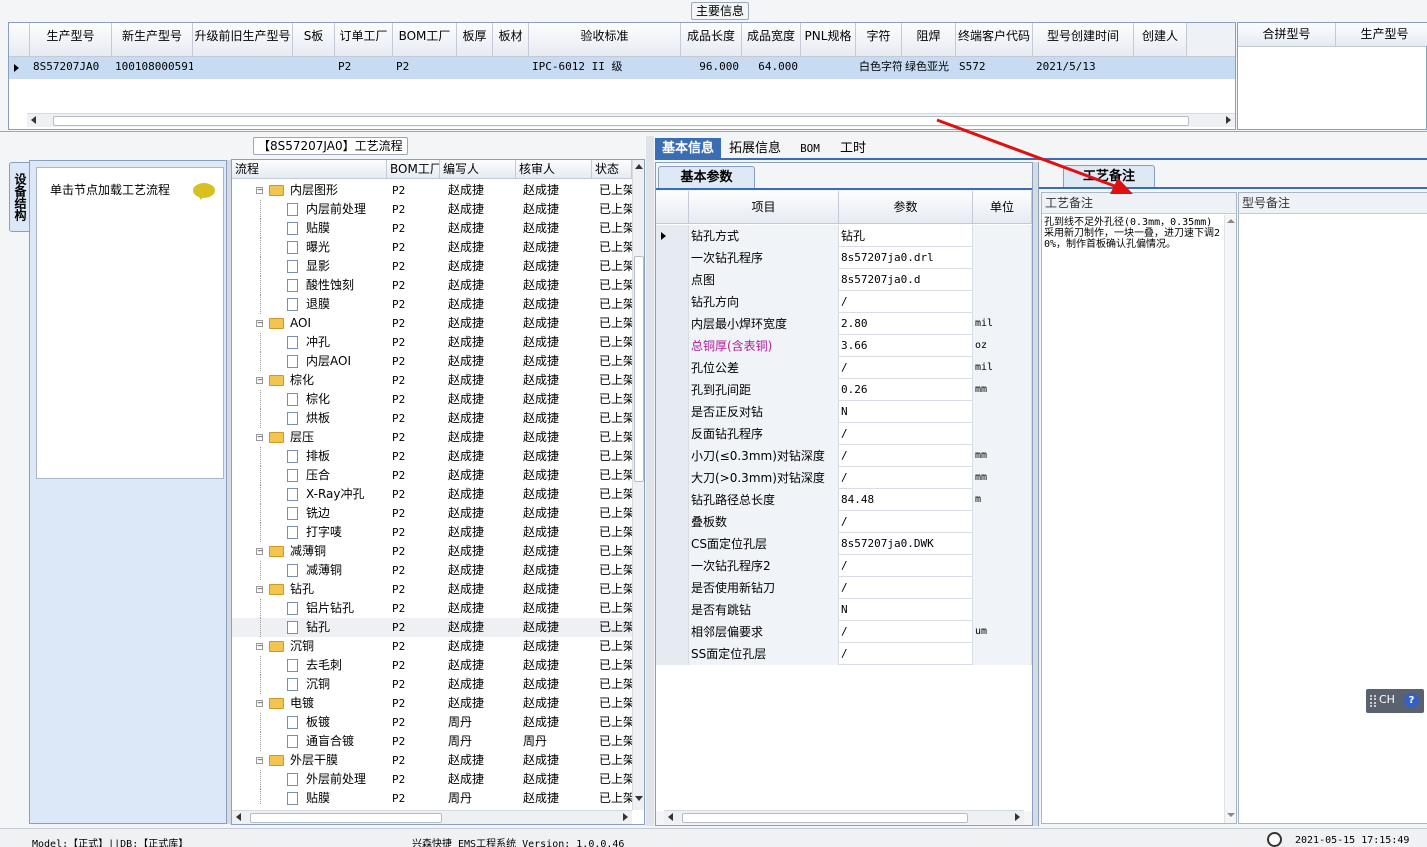 Image resolution: width=1427 pixels, height=847 pixels. What do you see at coordinates (130, 323) in the screenshot?
I see `equipment-tree-box: 单击节点加载工艺流程` at bounding box center [130, 323].